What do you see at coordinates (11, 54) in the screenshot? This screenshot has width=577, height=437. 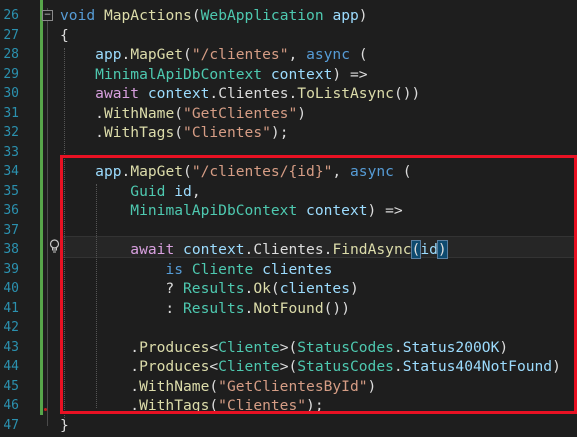 I see `line-number: 28` at bounding box center [11, 54].